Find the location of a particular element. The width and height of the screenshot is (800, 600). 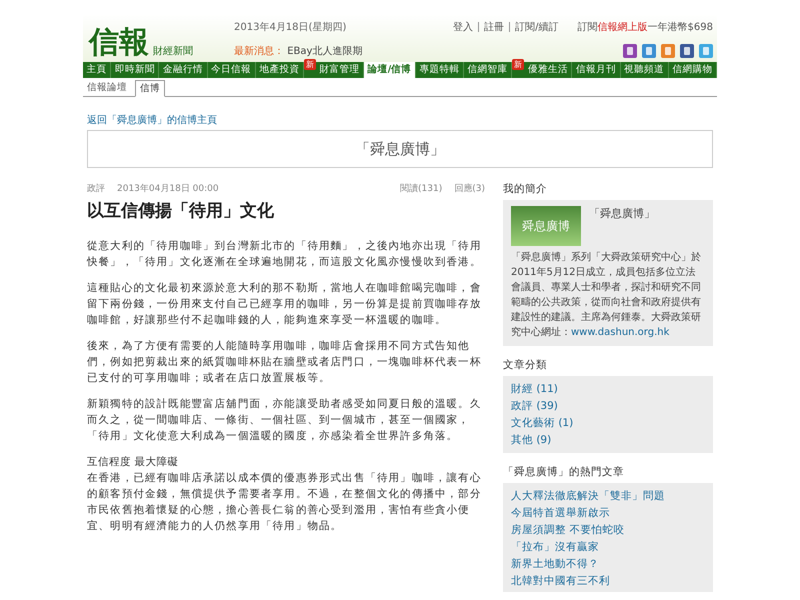

date-text: 2013年4月18日(星期四) is located at coordinates (291, 27).